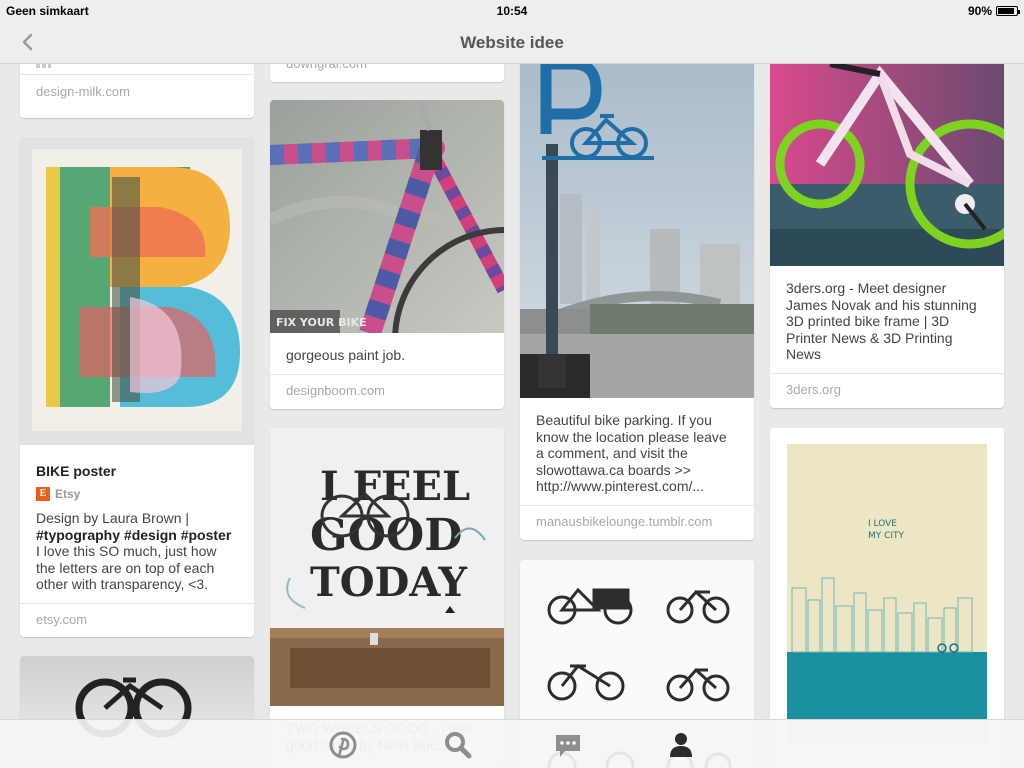 The height and width of the screenshot is (768, 1024). Describe the element at coordinates (206, 535) in the screenshot. I see `hashtag-poster: #poster` at that location.